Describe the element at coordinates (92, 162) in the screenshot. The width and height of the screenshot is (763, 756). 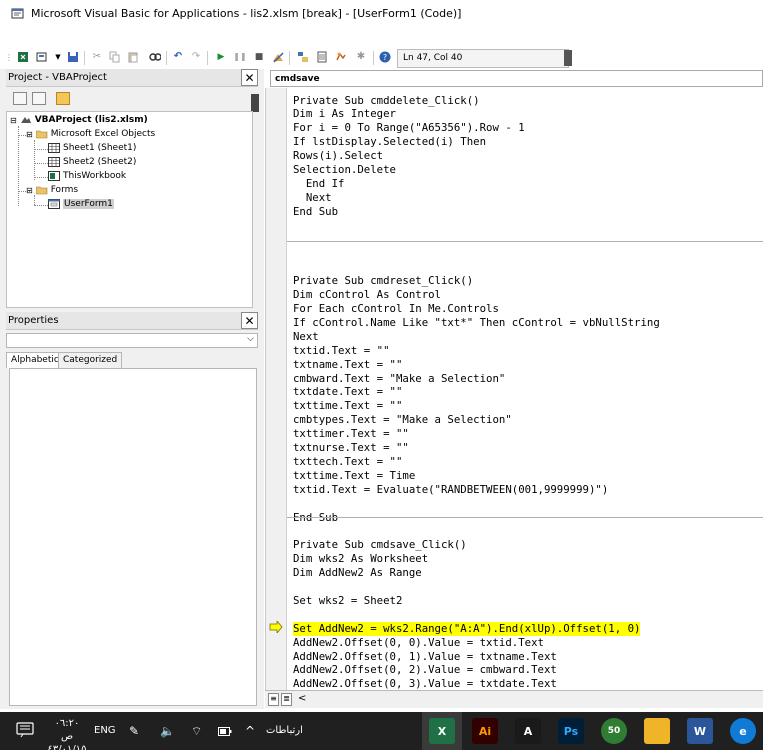
I see `tree-item-sheet2: Sheet2 (Sheet2)` at that location.